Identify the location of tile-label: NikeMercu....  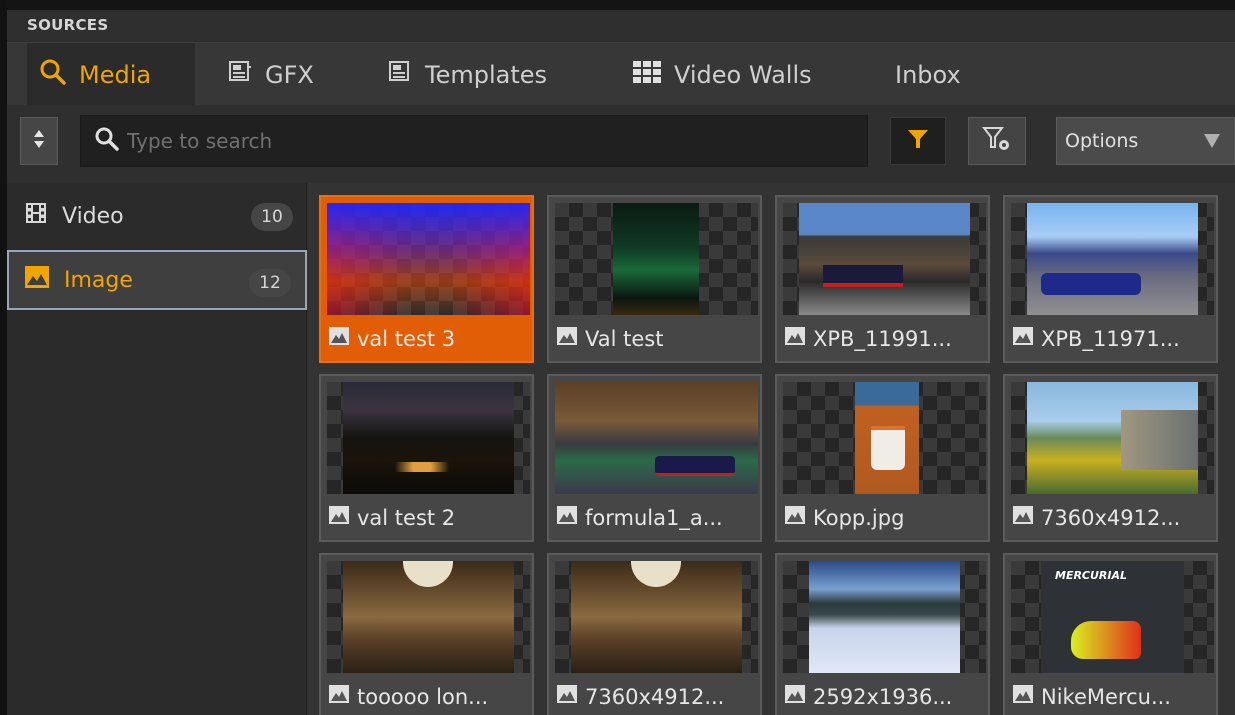
(1106, 696).